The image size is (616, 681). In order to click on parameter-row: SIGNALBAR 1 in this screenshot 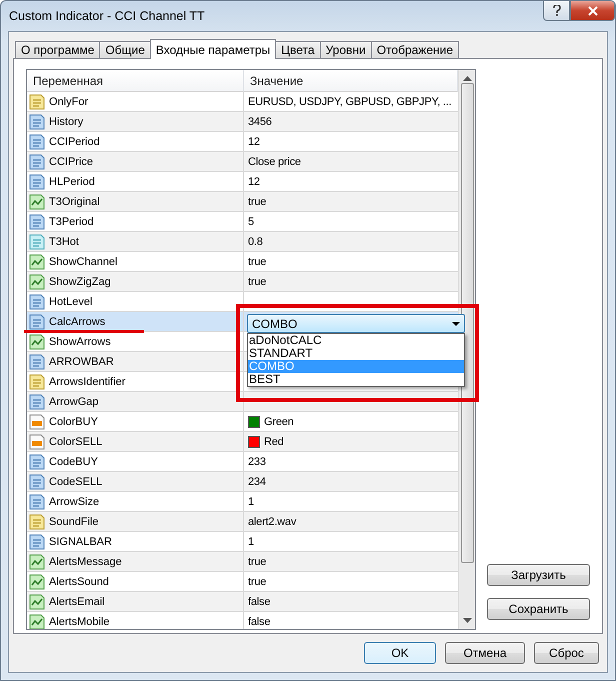, I will do `click(242, 542)`.